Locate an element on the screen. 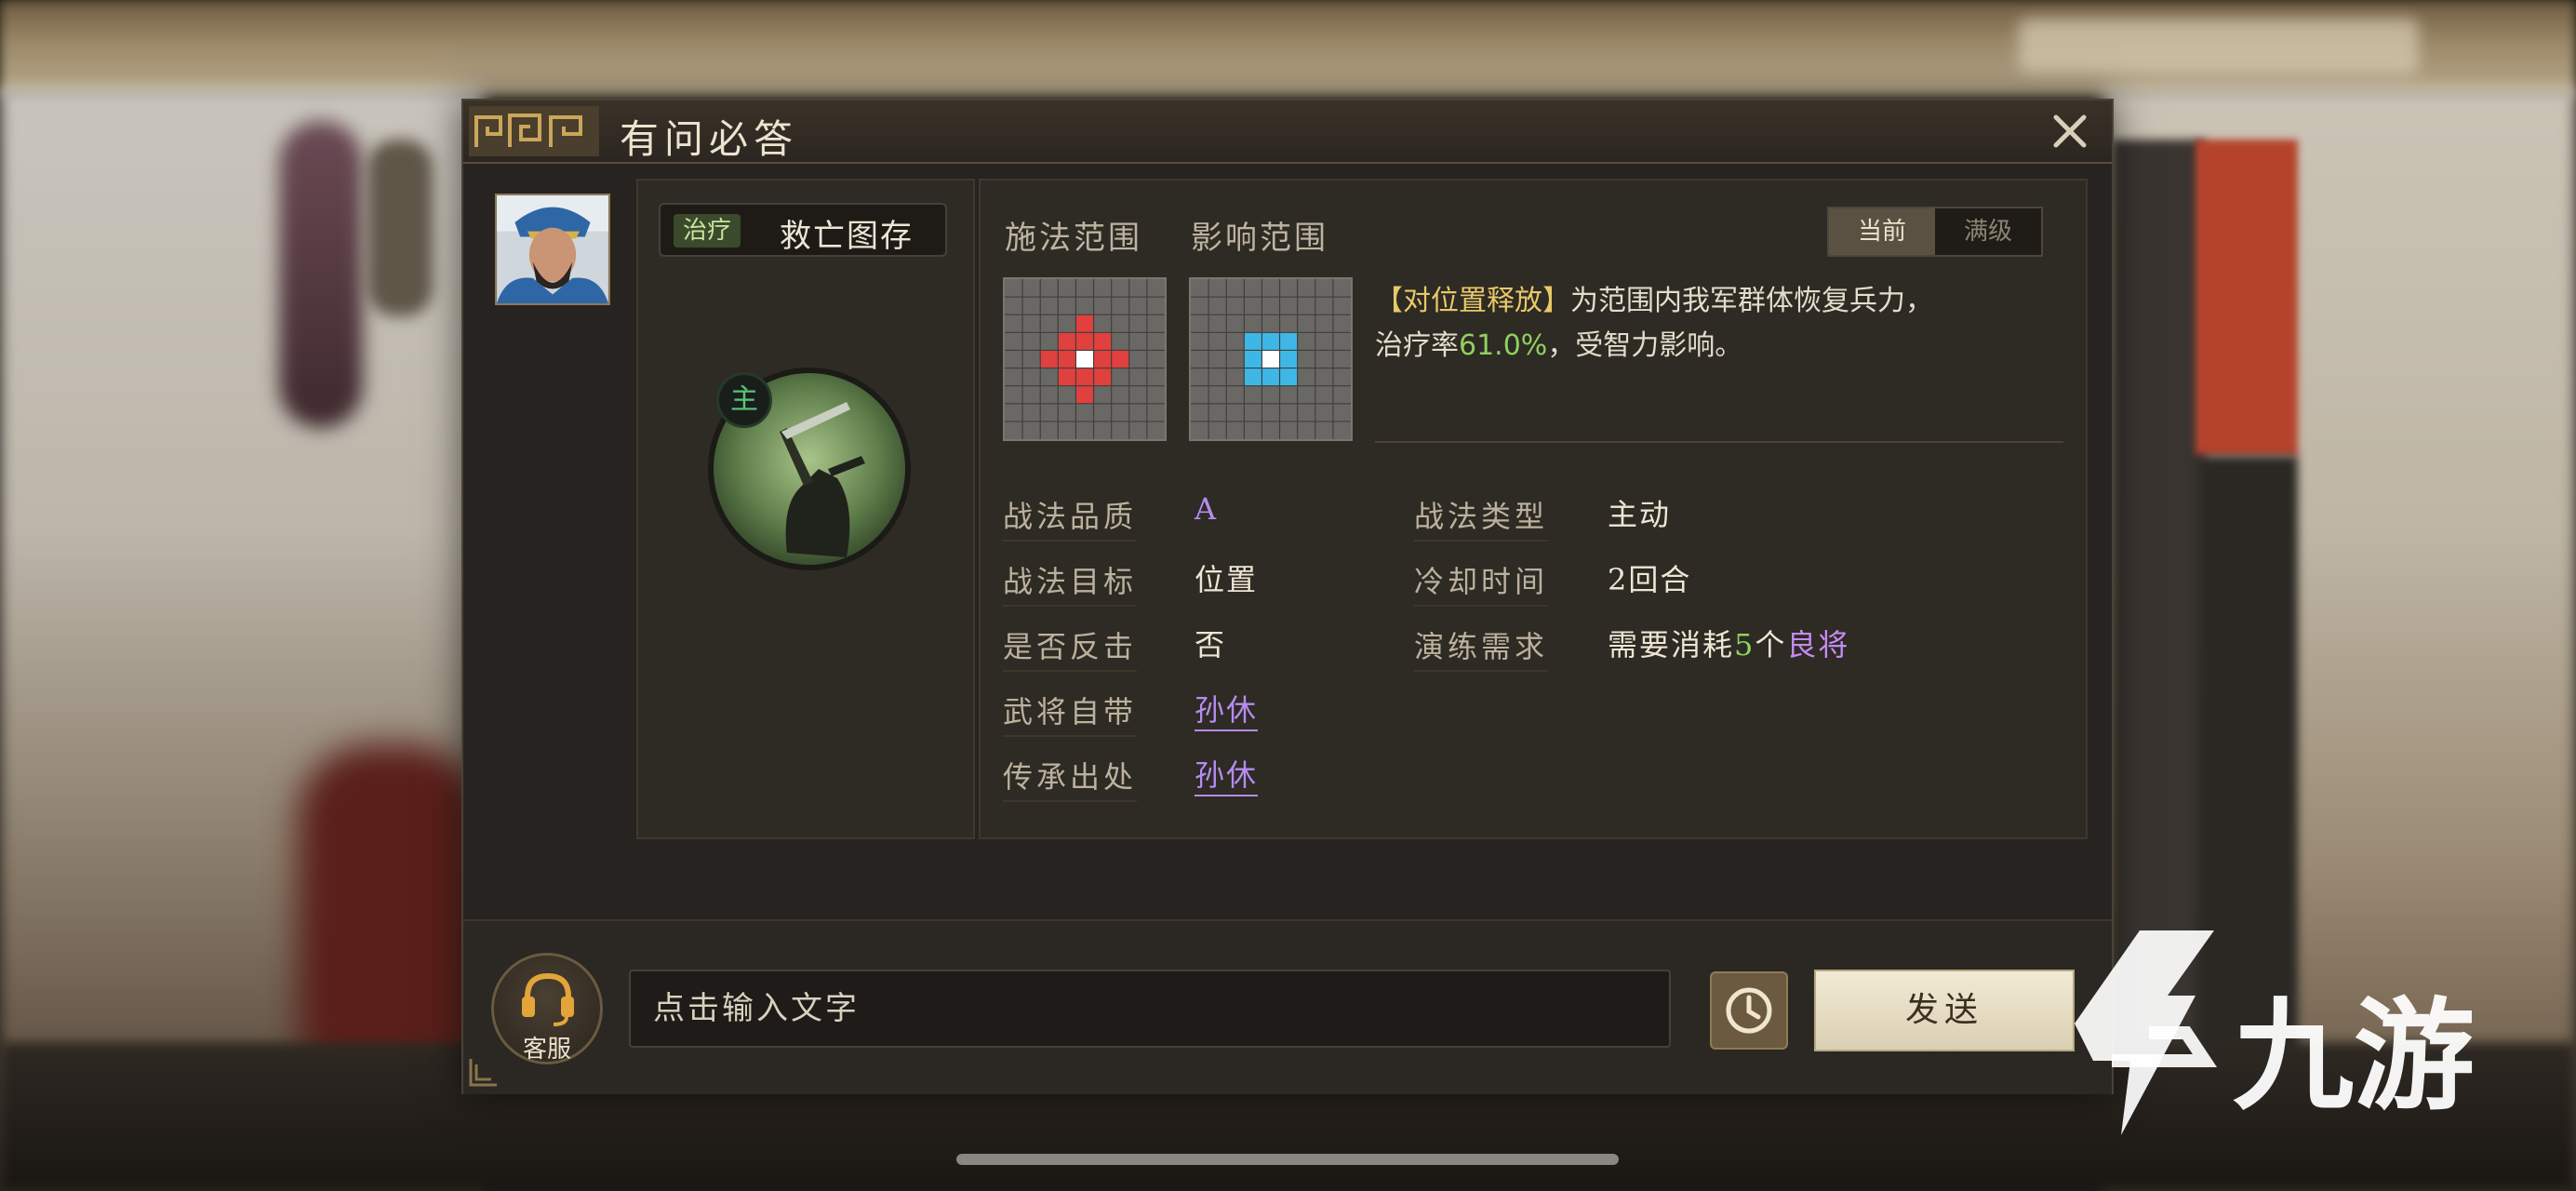 This screenshot has width=2576, height=1191. counter-label: 是否反击 is located at coordinates (1070, 647).